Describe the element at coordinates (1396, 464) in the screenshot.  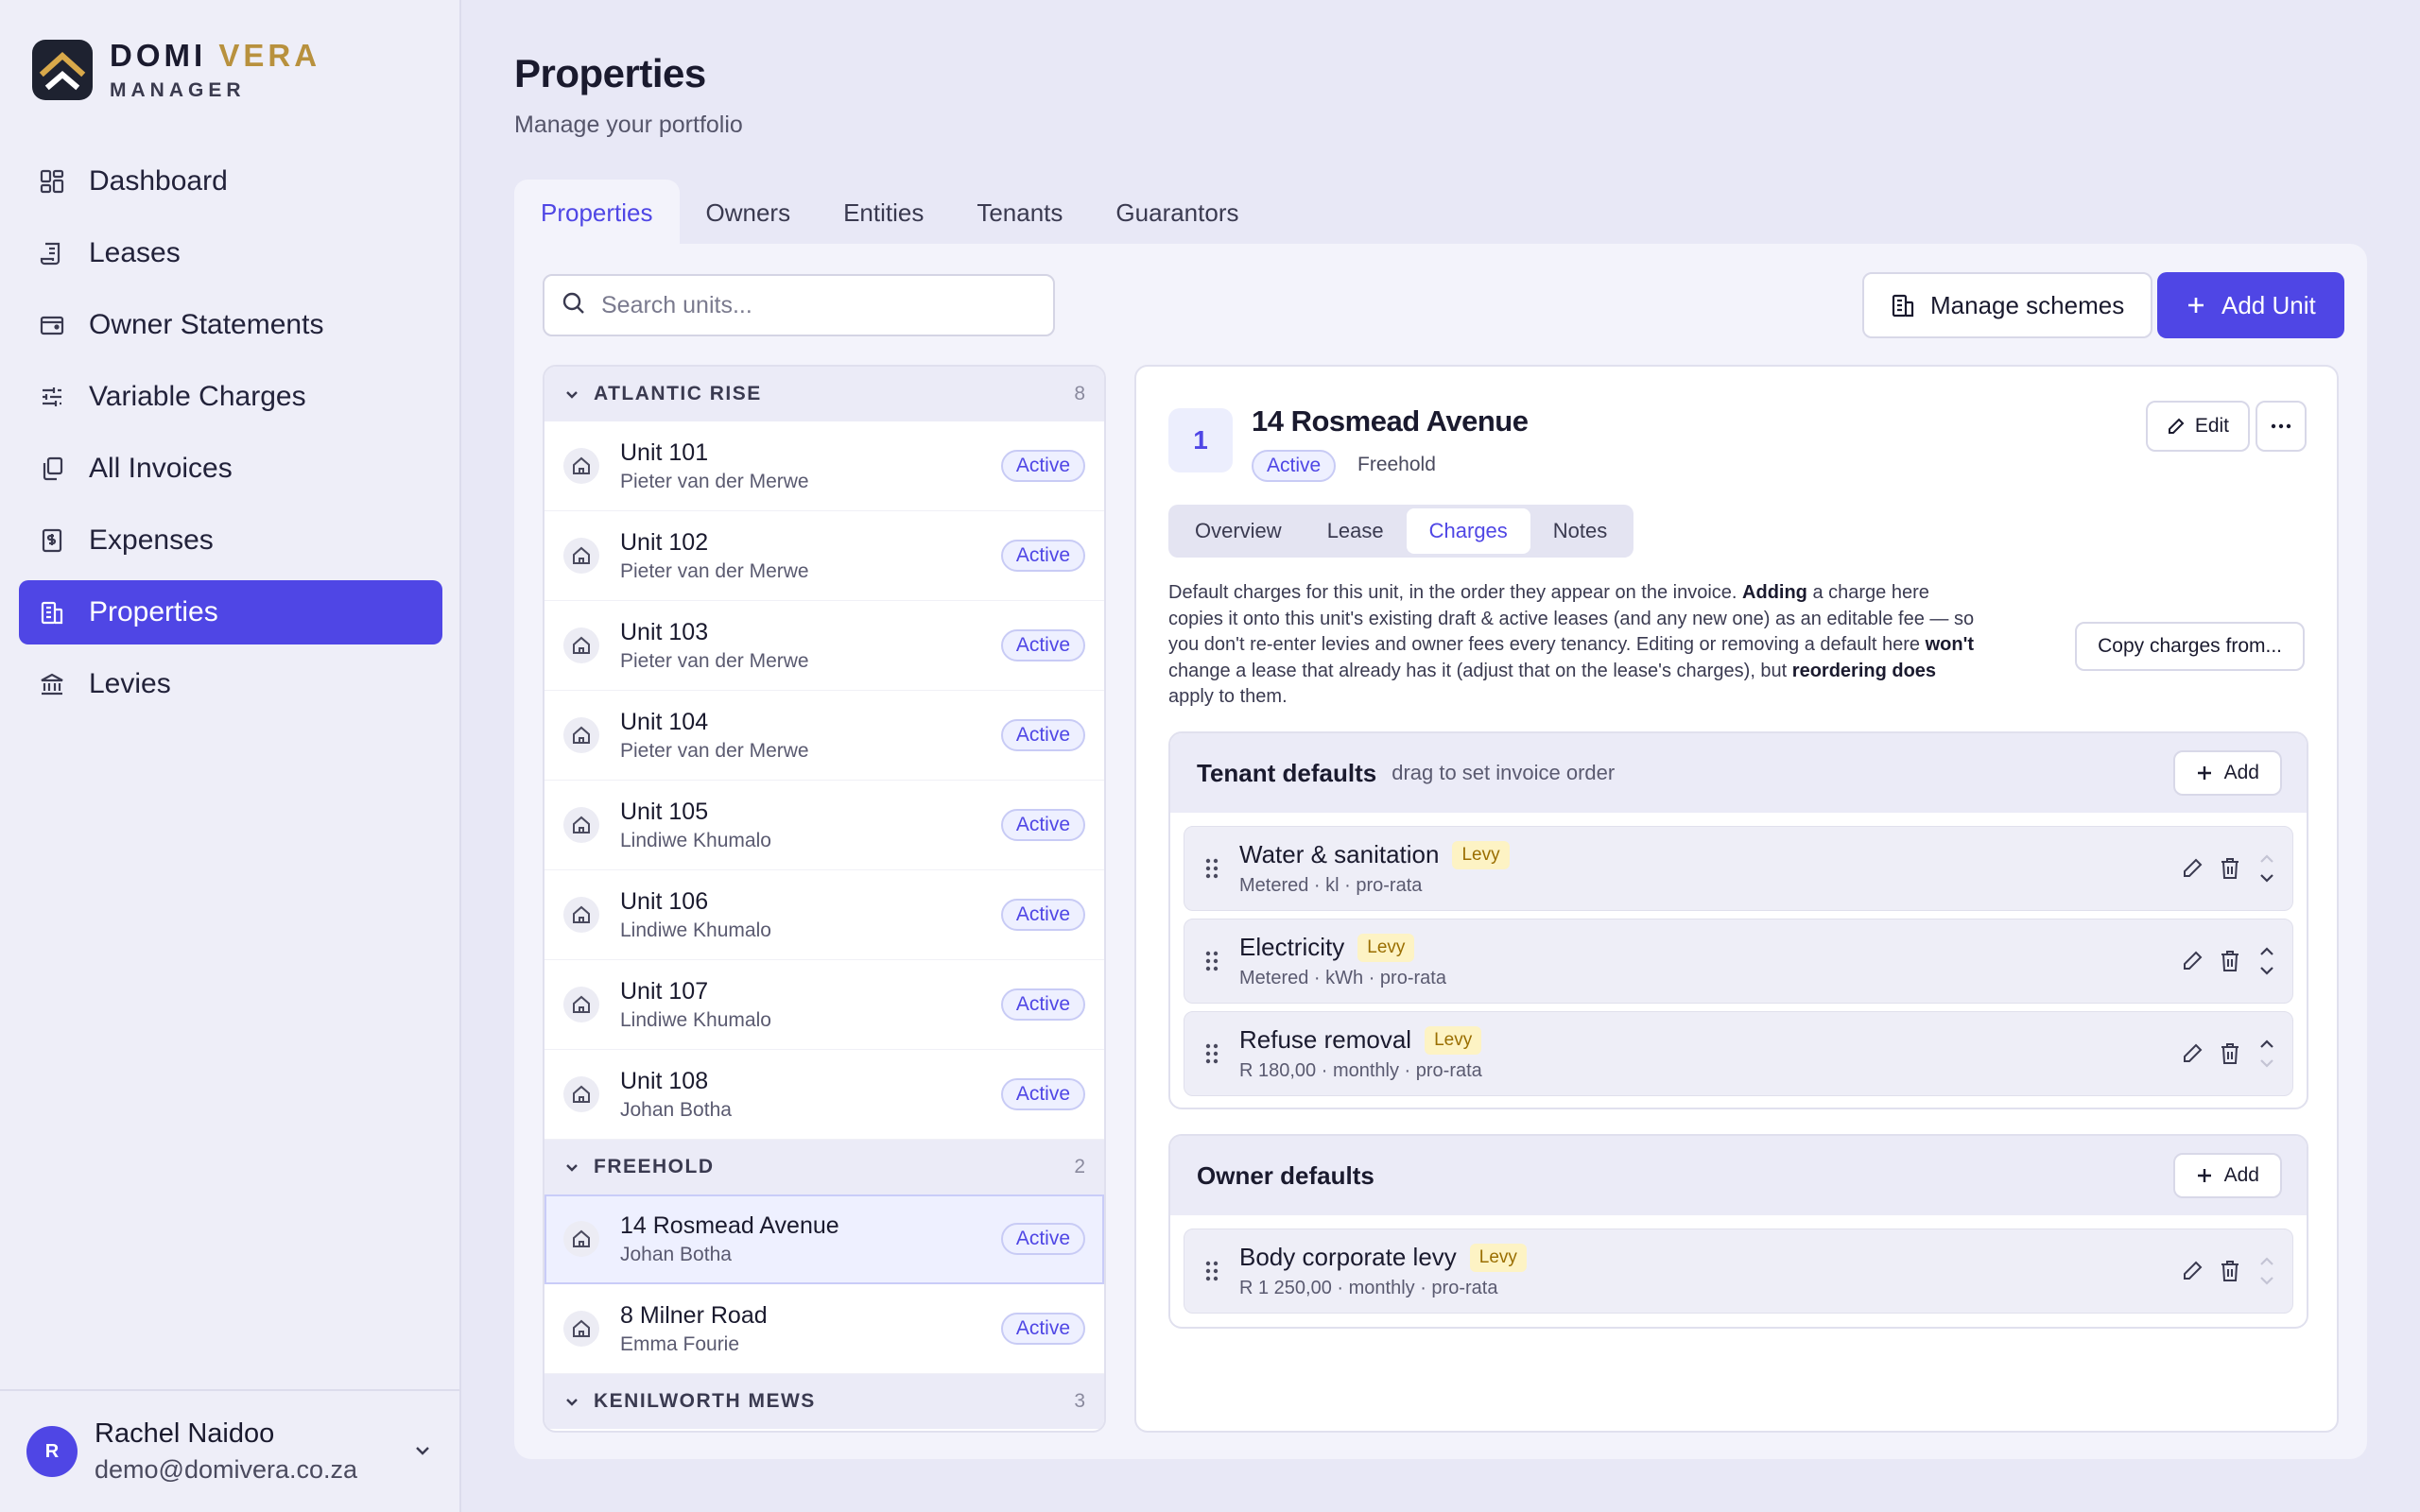
I see `unit-type: Freehold` at that location.